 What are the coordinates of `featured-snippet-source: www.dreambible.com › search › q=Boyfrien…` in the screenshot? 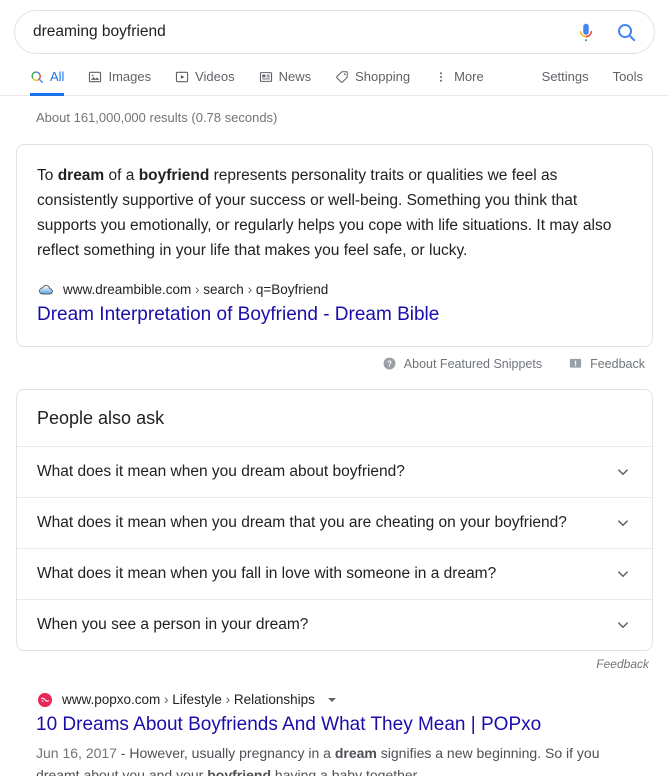 It's located at (334, 306).